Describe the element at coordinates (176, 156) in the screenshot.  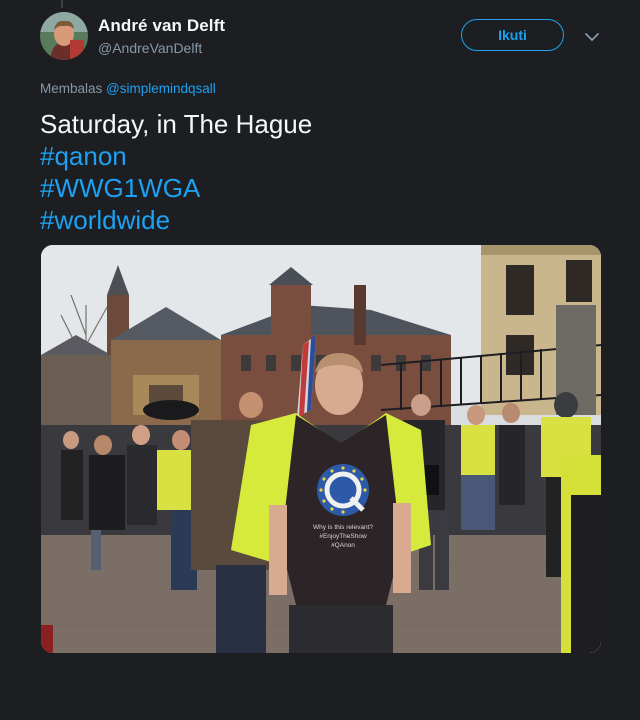
I see `hashtag-link-qanon: #qanon` at that location.